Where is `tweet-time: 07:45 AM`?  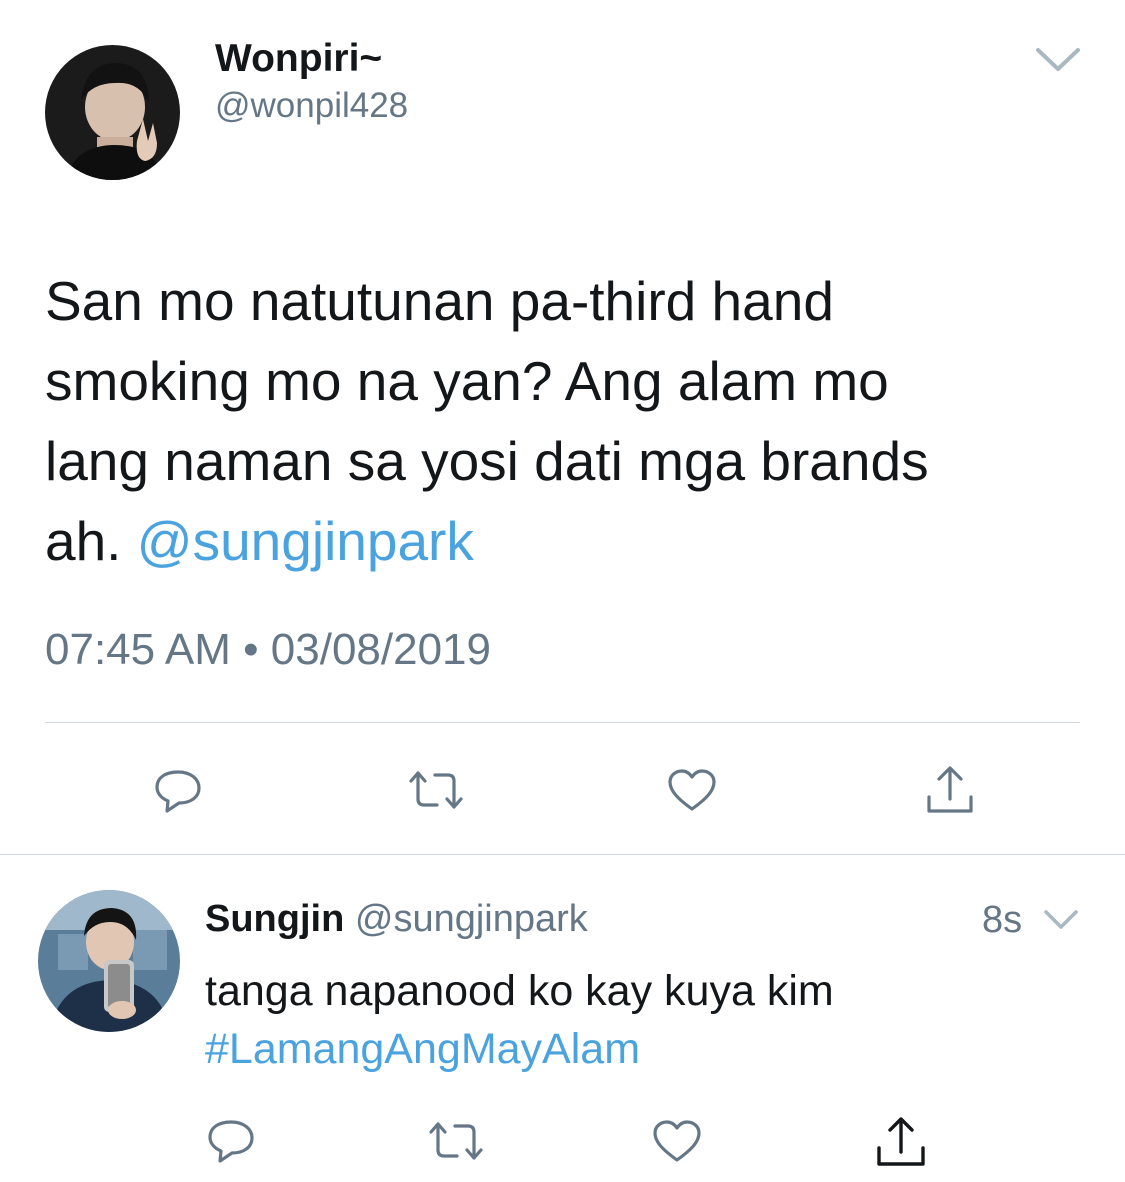
tweet-time: 07:45 AM is located at coordinates (138, 649).